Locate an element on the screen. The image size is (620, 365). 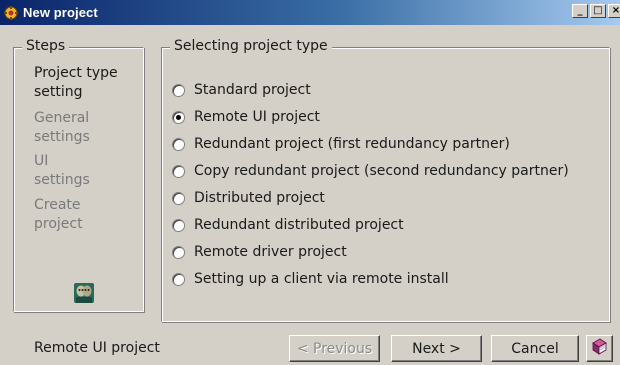
option-label: Redundant distributed project is located at coordinates (299, 225).